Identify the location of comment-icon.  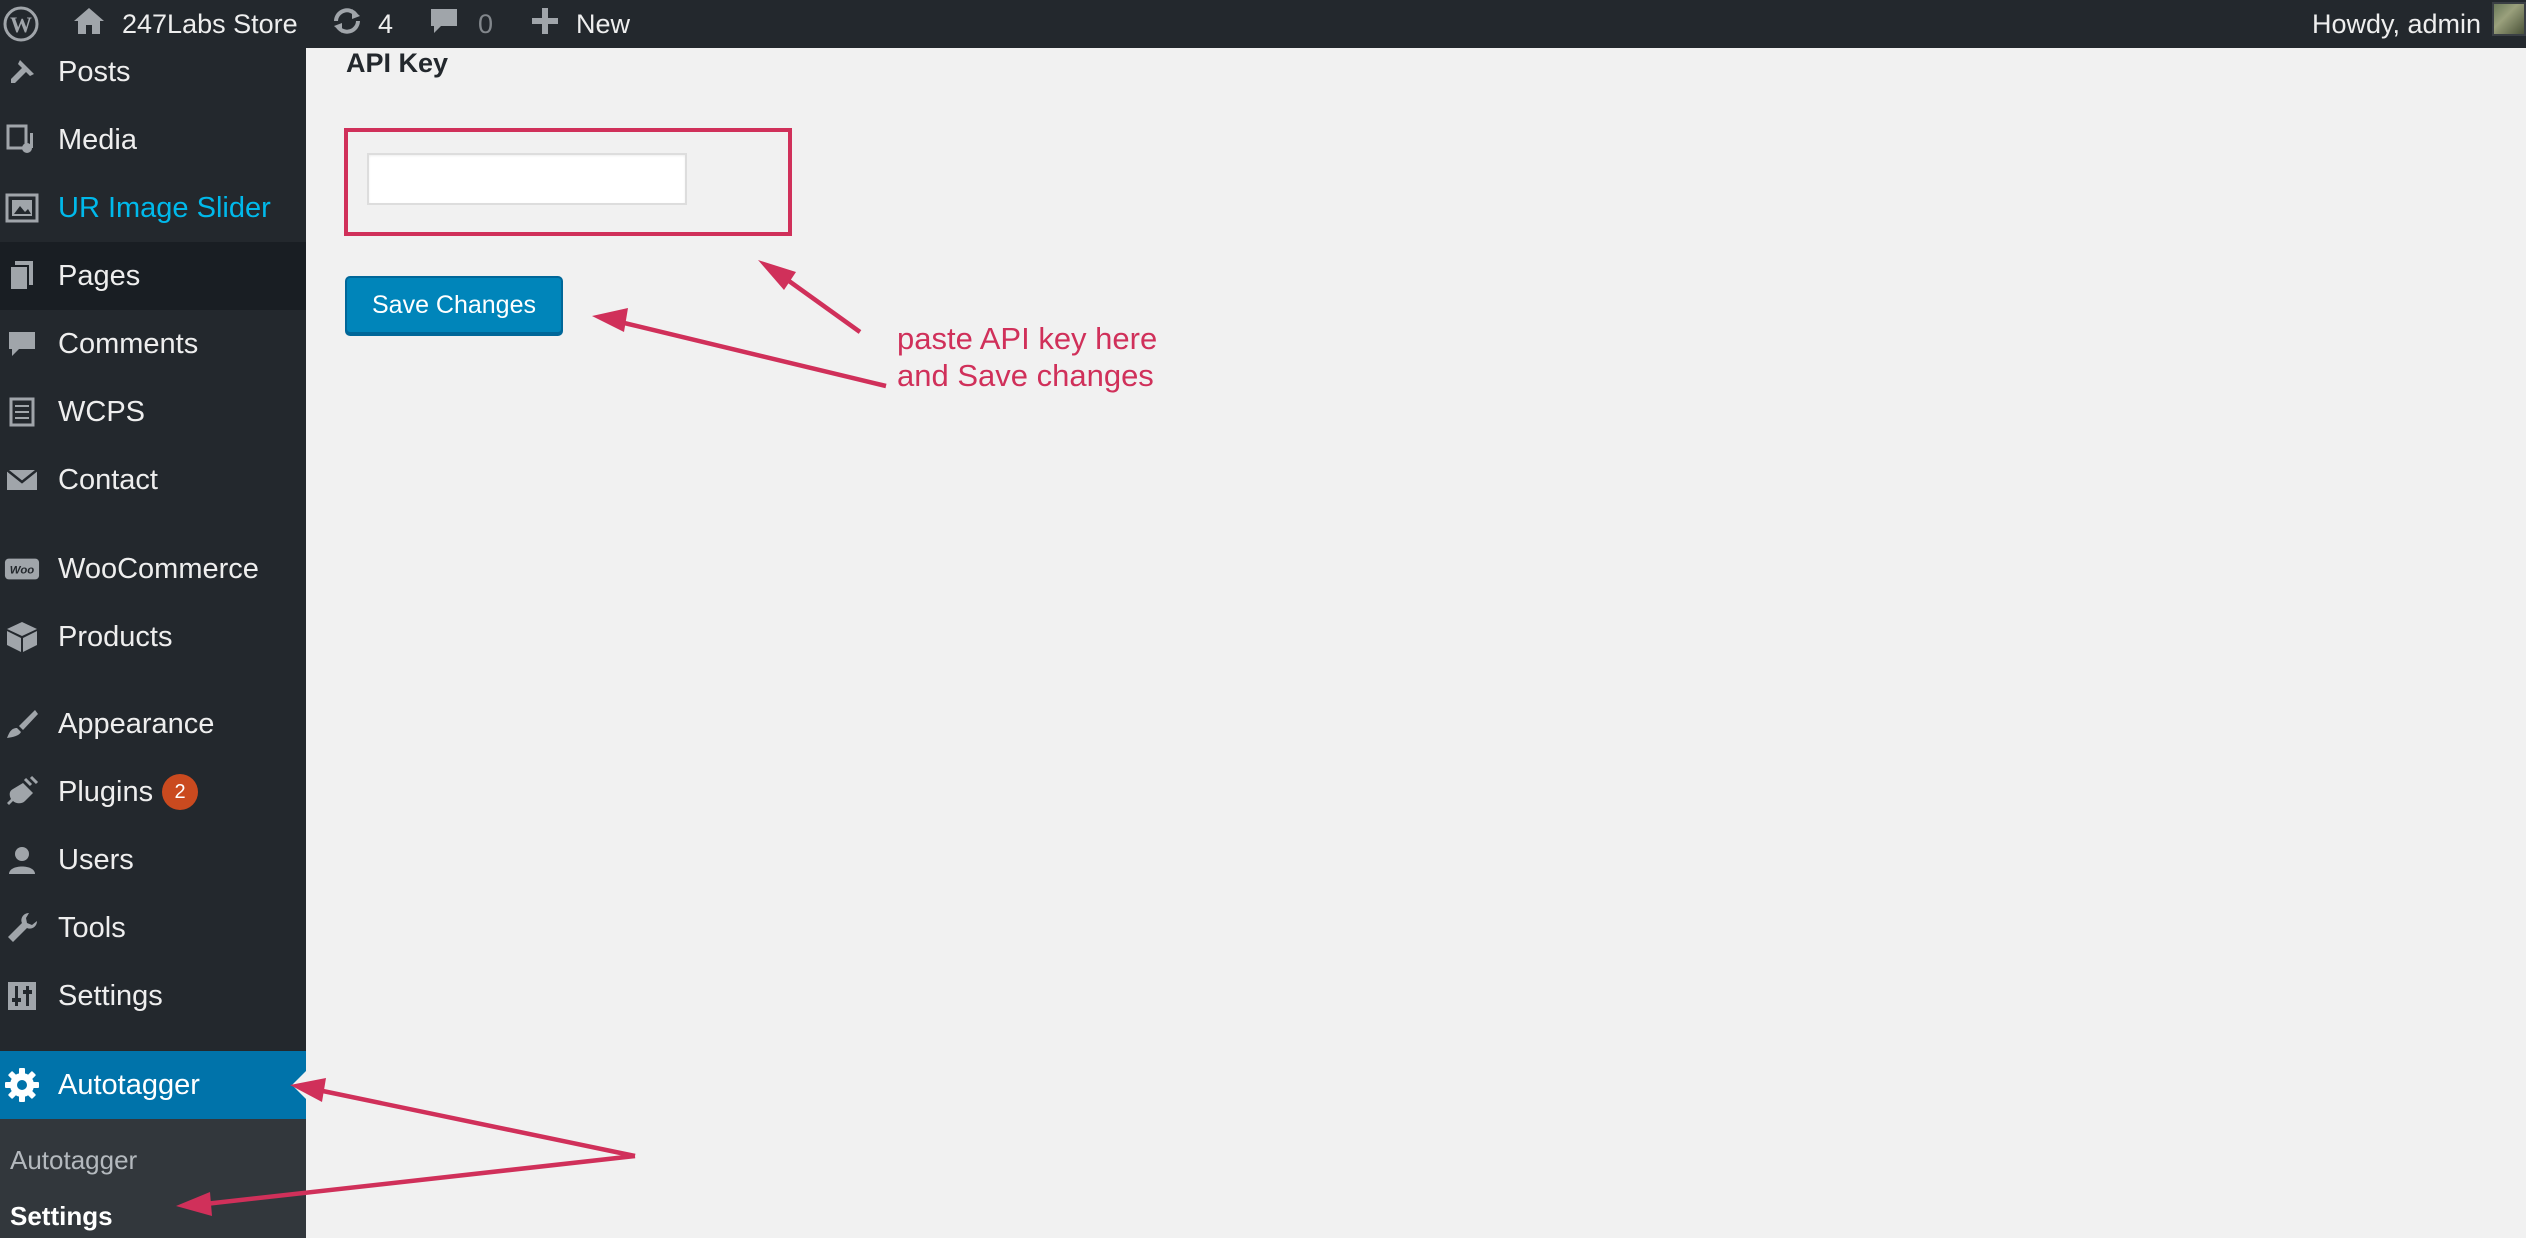
(22, 344).